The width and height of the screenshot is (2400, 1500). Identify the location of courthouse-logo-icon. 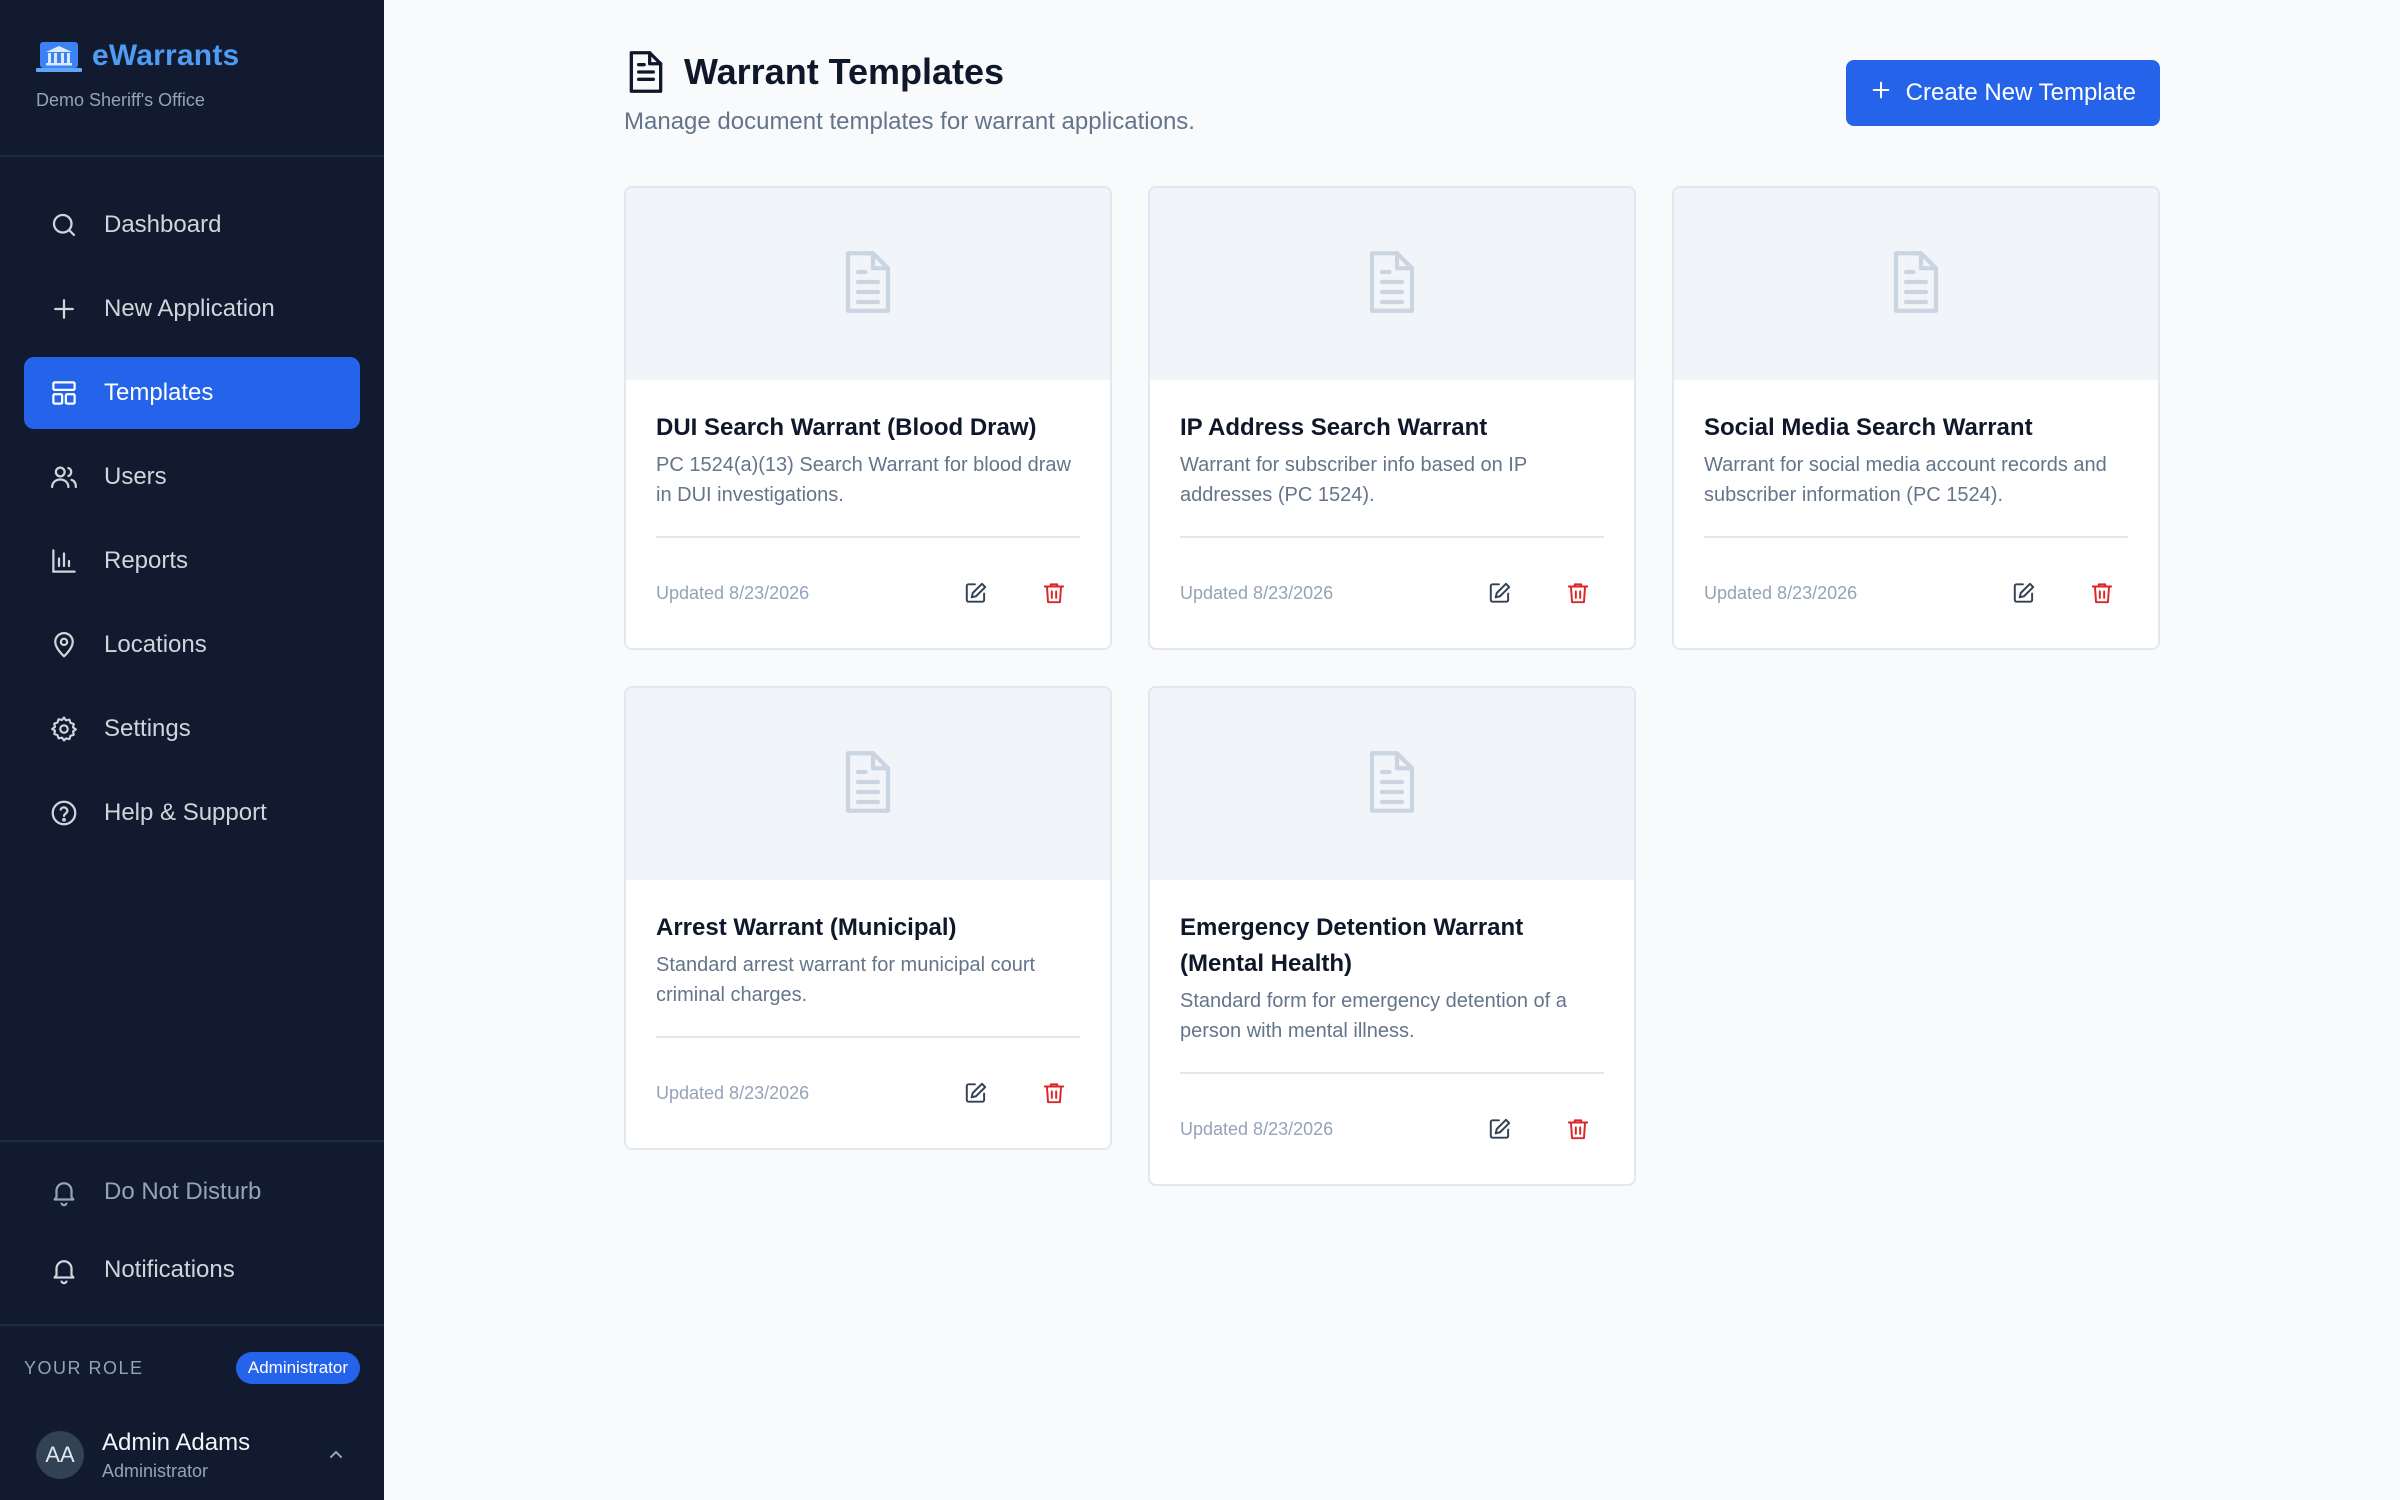
(59, 56).